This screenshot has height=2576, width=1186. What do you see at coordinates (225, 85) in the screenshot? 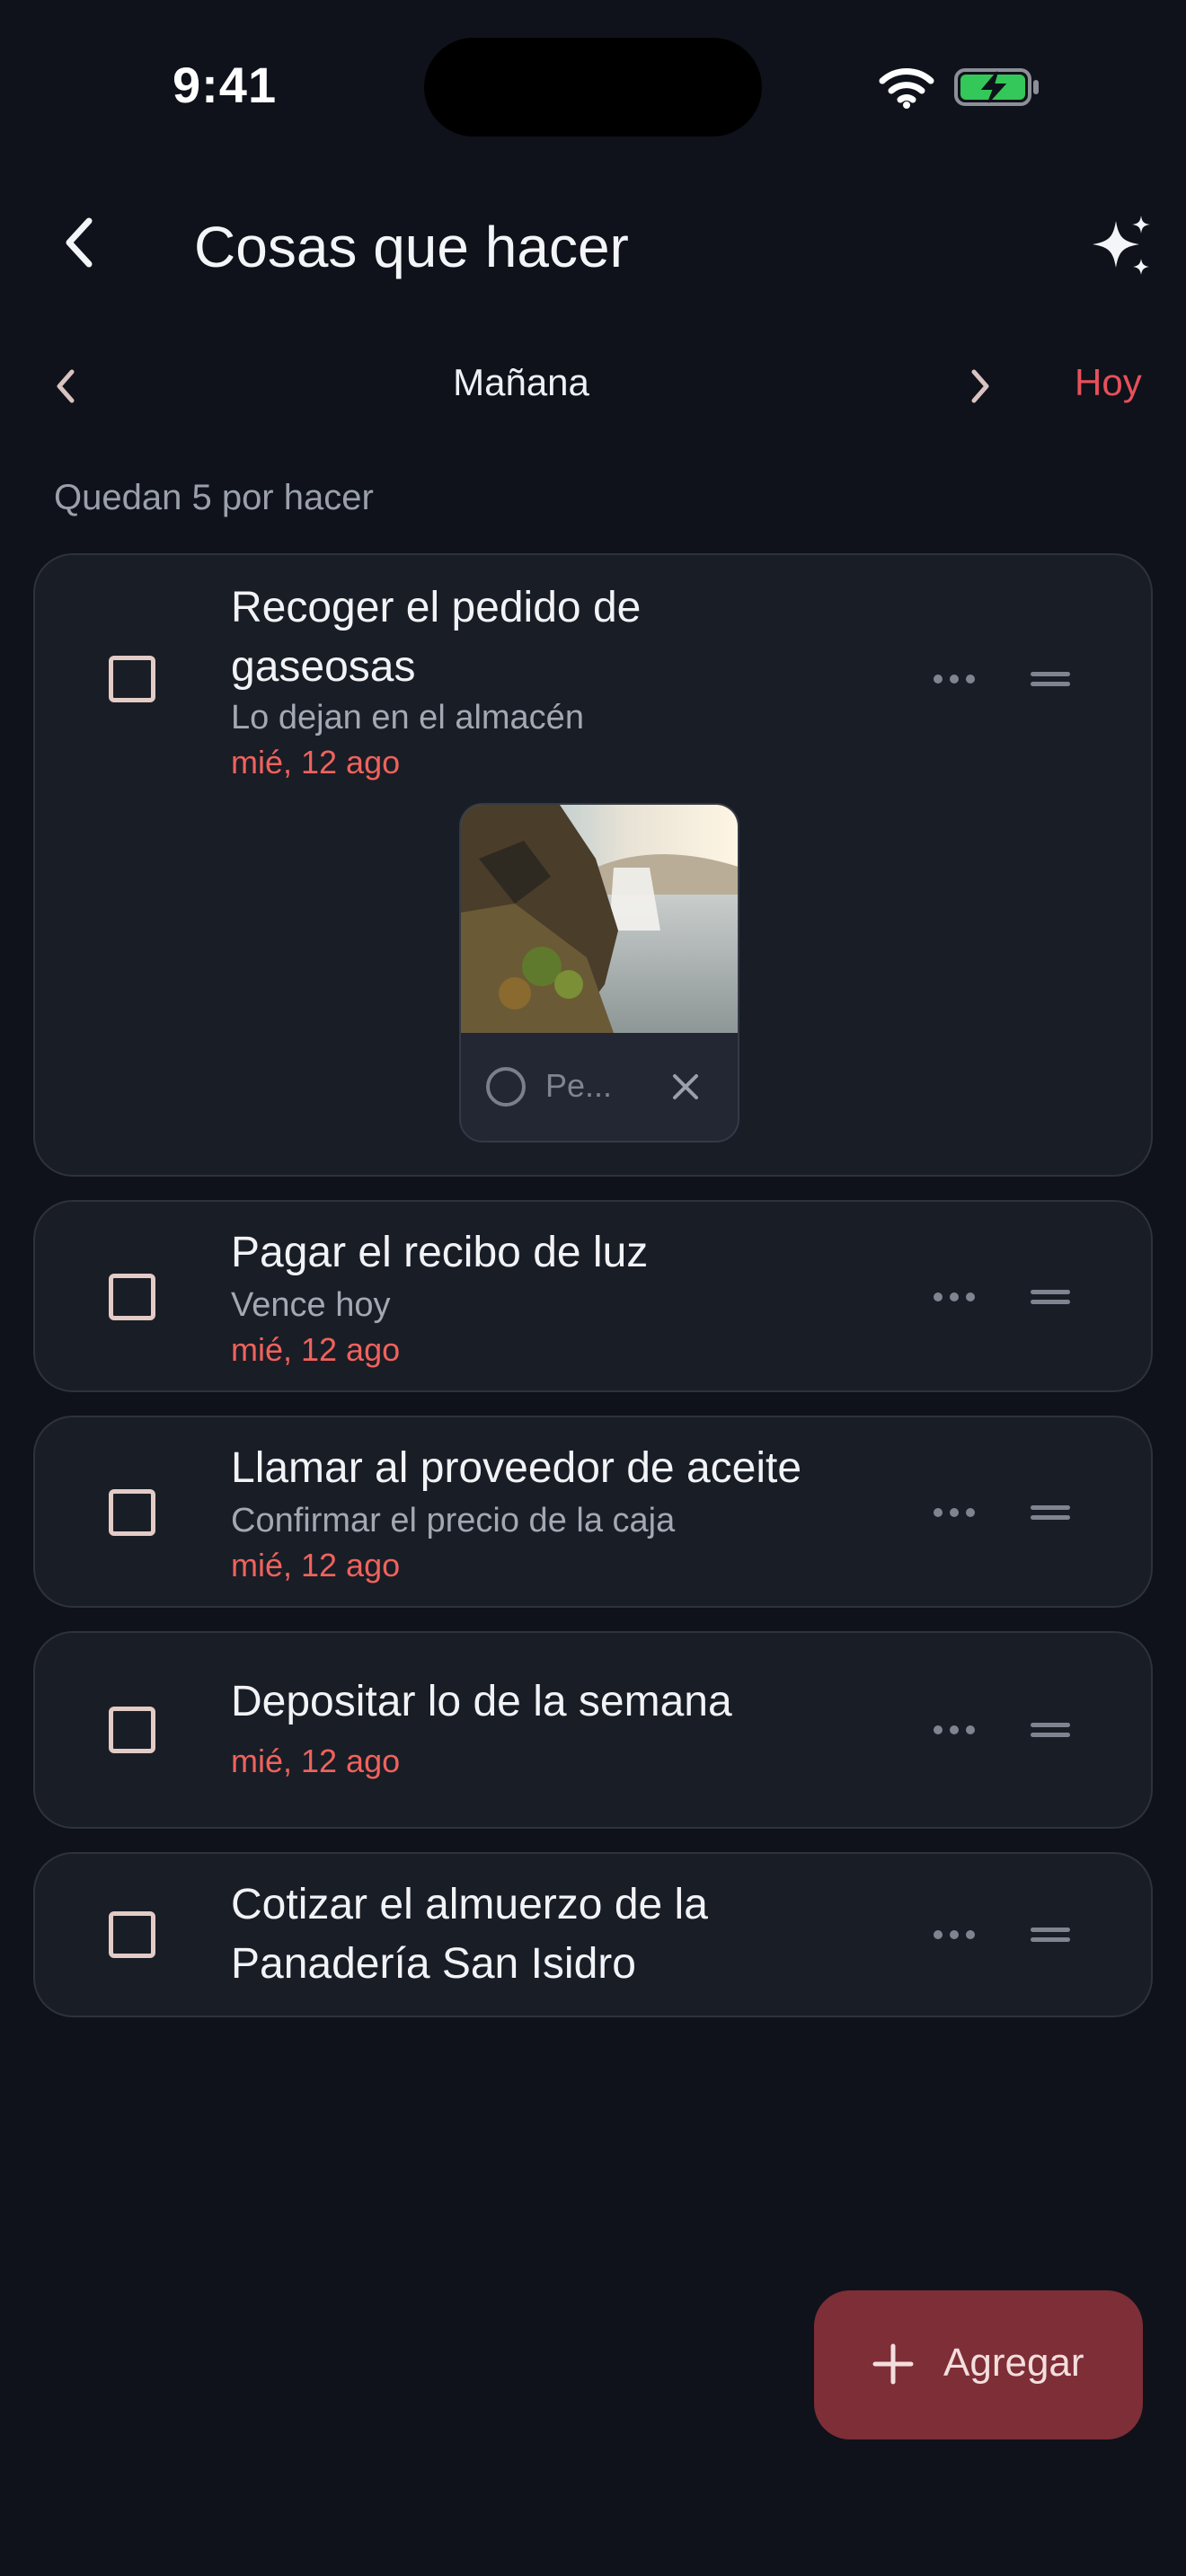
I see `status-time: 9:41` at bounding box center [225, 85].